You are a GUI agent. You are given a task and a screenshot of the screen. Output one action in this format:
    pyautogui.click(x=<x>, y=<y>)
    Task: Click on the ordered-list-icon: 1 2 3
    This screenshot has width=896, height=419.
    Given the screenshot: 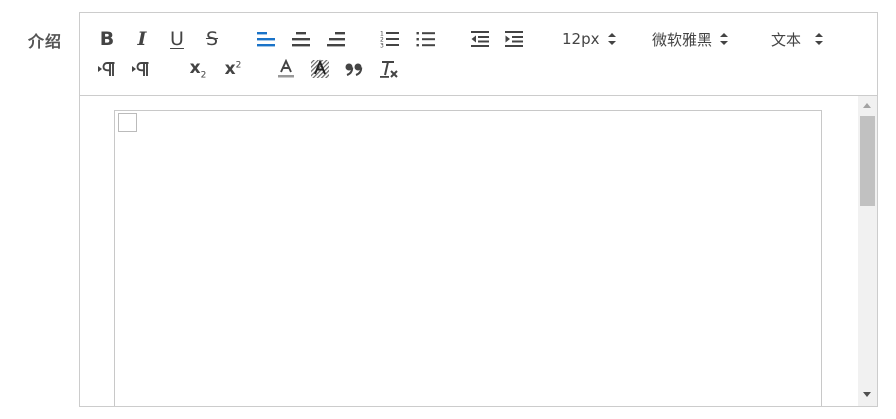 What is the action you would take?
    pyautogui.click(x=389, y=40)
    